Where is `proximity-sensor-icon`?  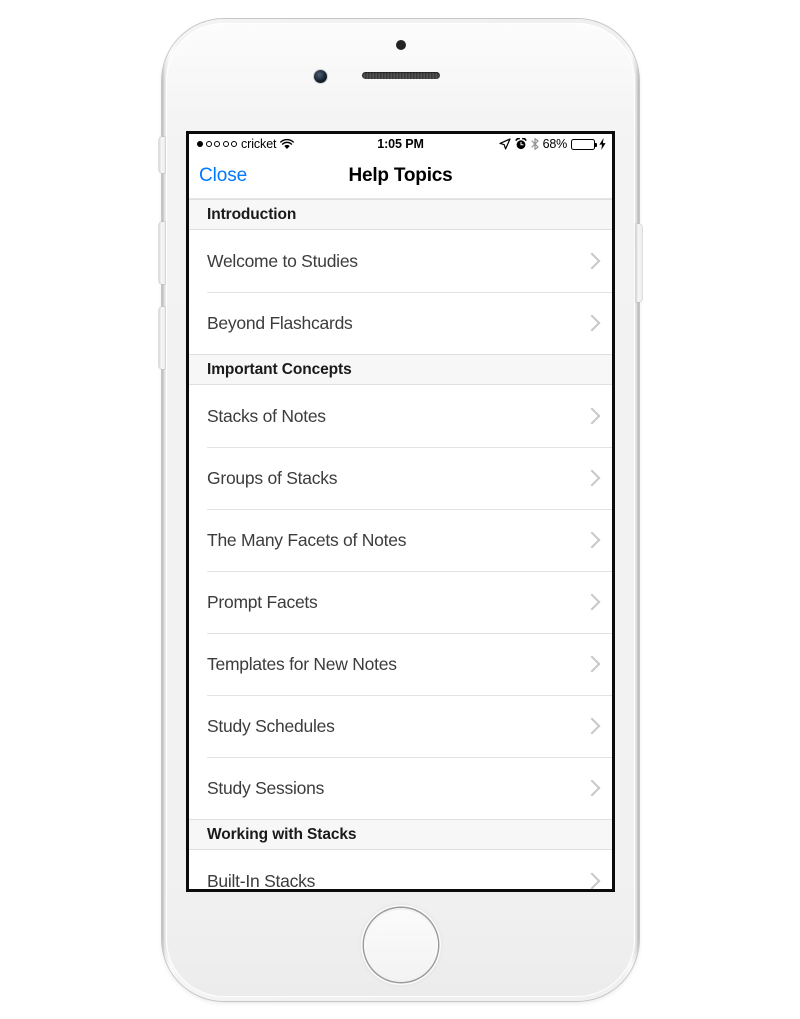 proximity-sensor-icon is located at coordinates (400, 45).